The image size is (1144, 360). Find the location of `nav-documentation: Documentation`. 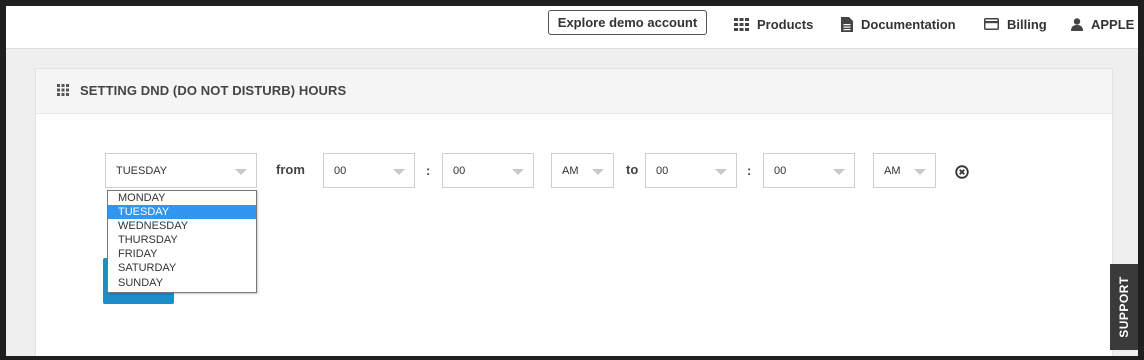

nav-documentation: Documentation is located at coordinates (898, 24).